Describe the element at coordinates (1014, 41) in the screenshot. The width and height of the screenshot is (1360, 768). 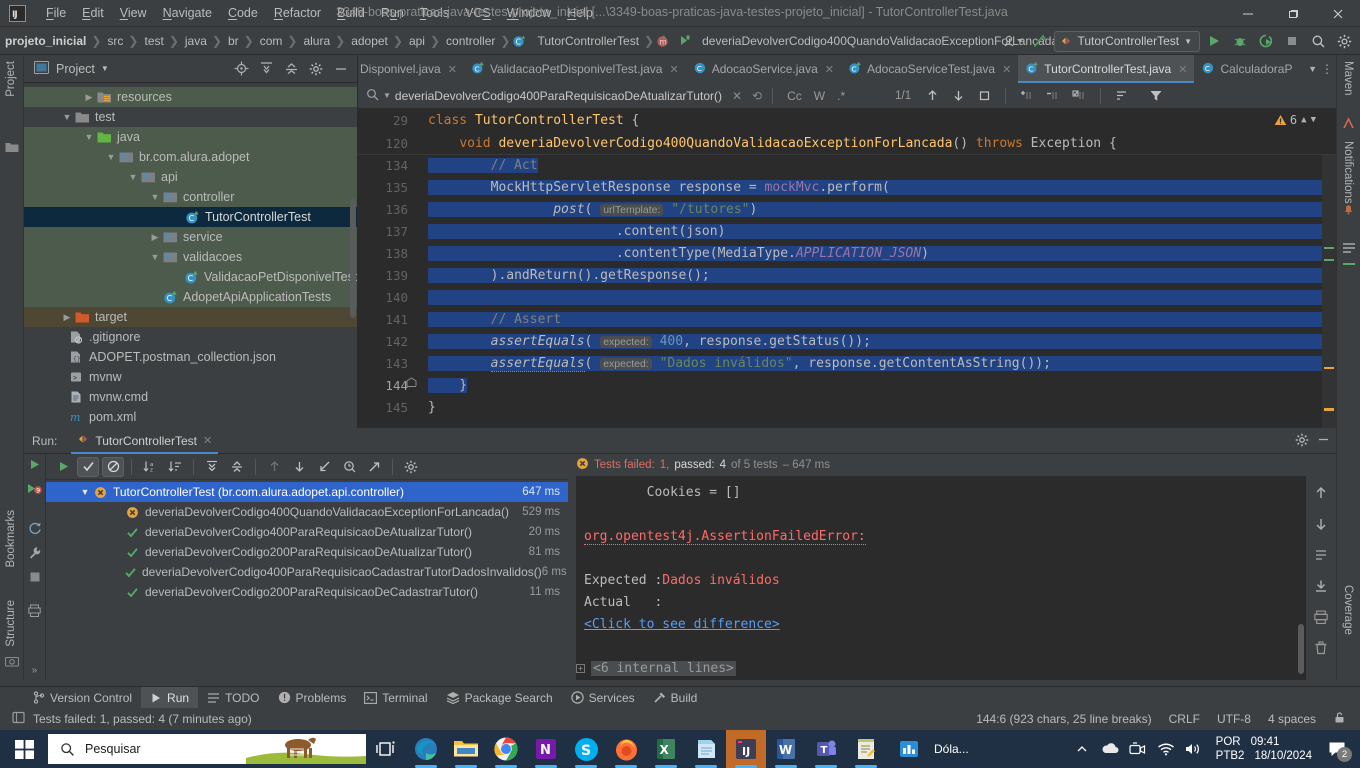
I see `user-avatar-dropdown` at that location.